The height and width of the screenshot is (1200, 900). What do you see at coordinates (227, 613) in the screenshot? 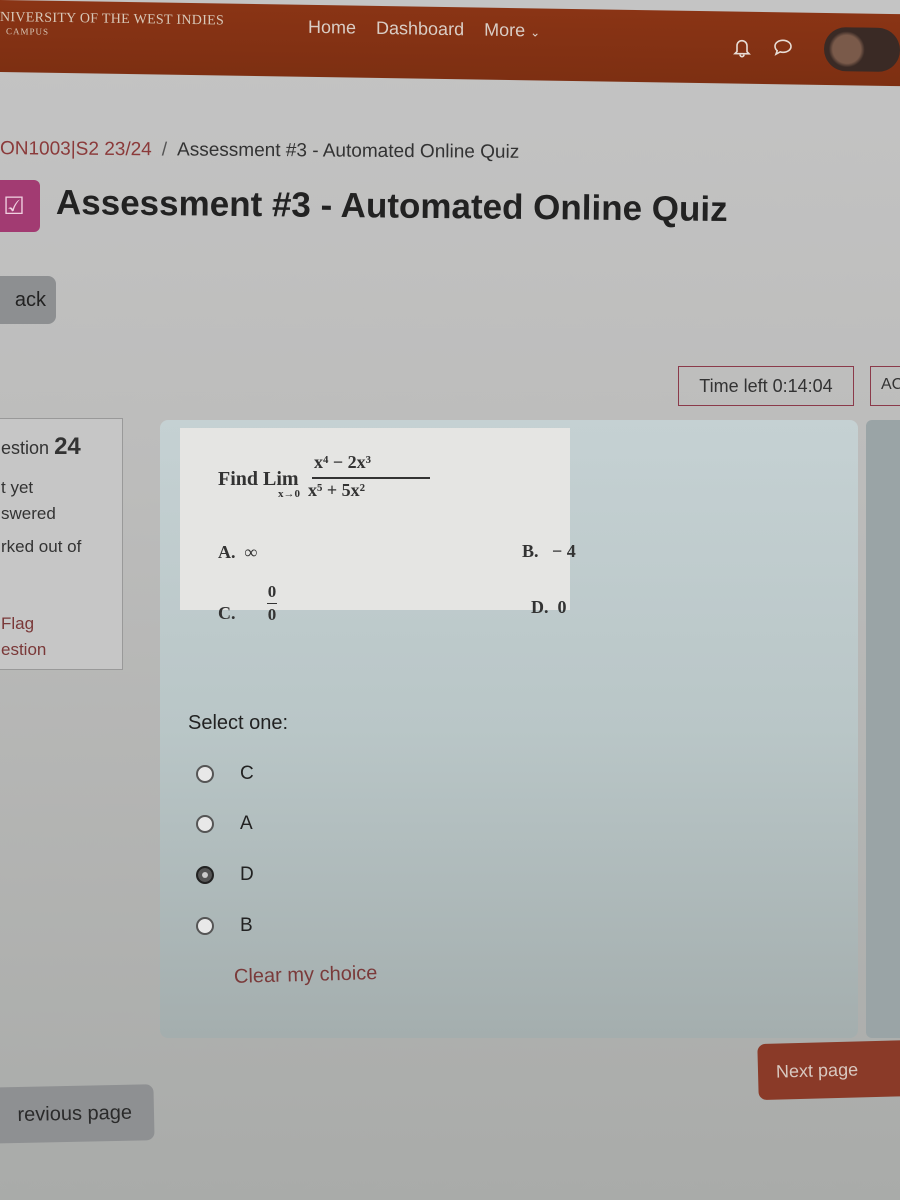
I see `option-c-text: C.` at bounding box center [227, 613].